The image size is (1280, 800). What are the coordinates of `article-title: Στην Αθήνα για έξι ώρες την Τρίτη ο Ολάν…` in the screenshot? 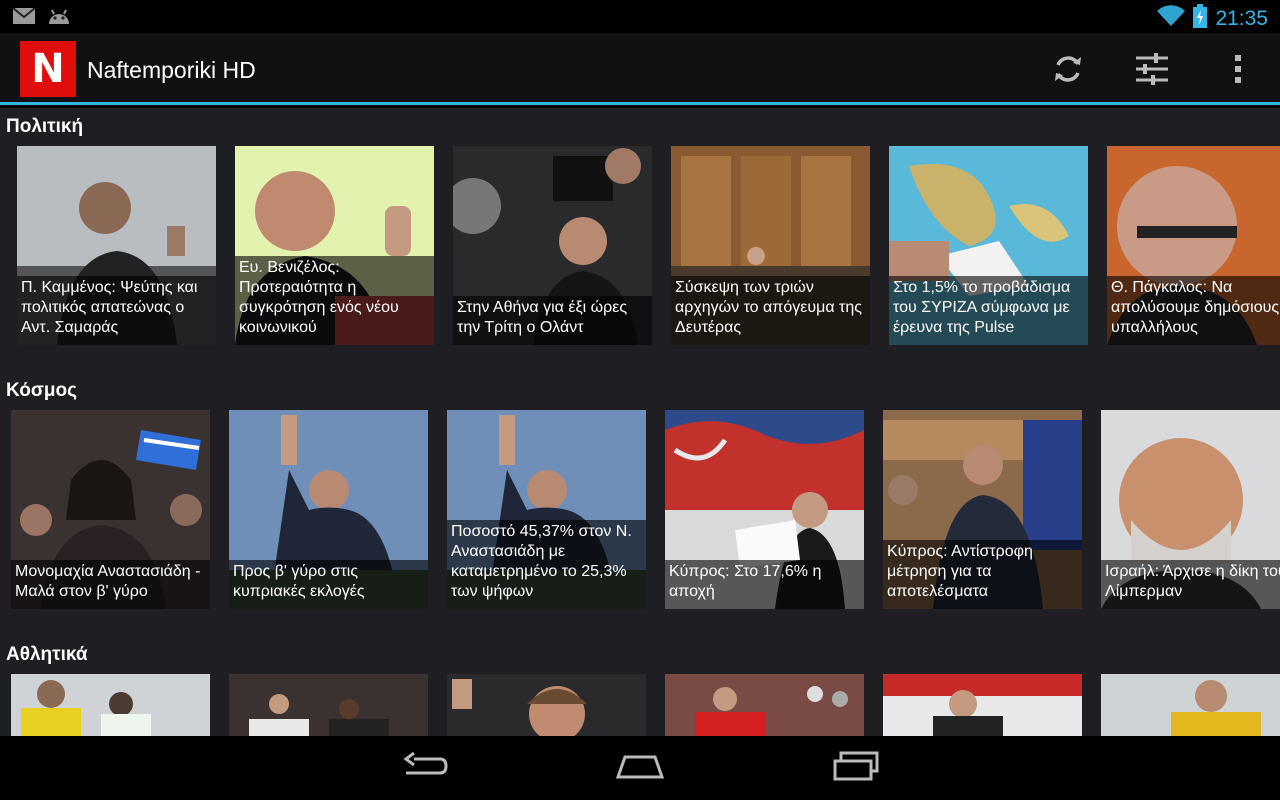 It's located at (552, 320).